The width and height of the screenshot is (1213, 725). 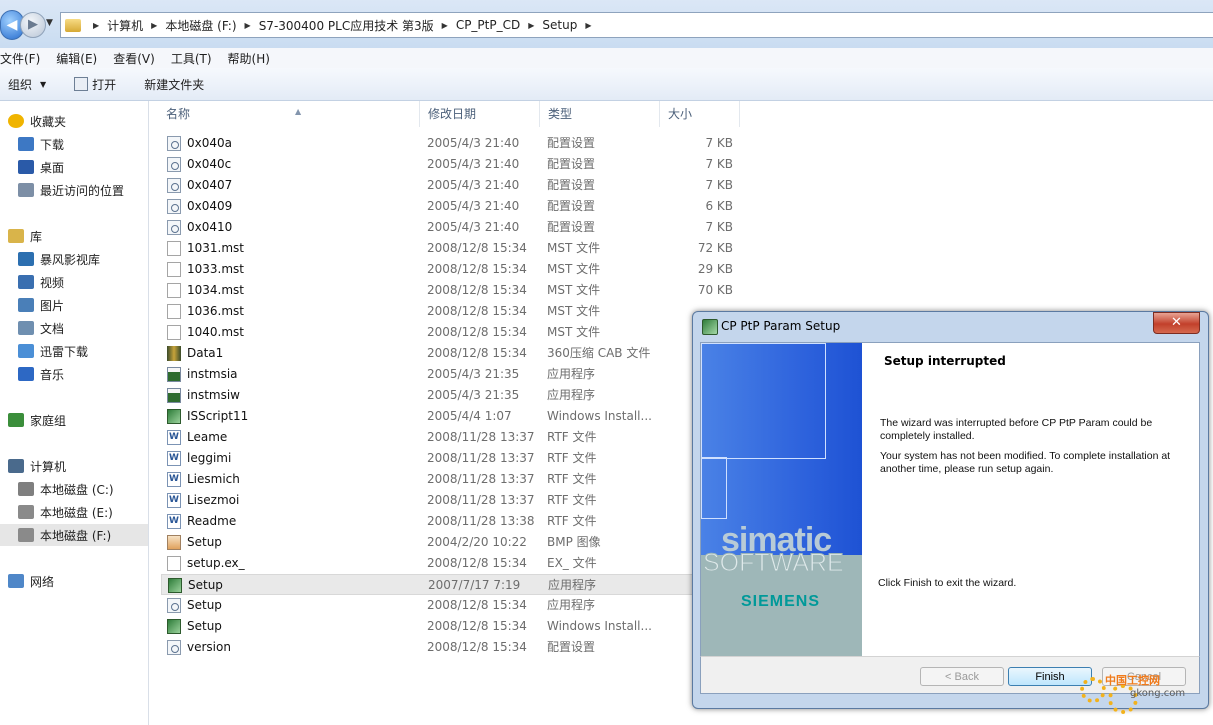 What do you see at coordinates (574, 542) in the screenshot?
I see `file-type: BMP 图像` at bounding box center [574, 542].